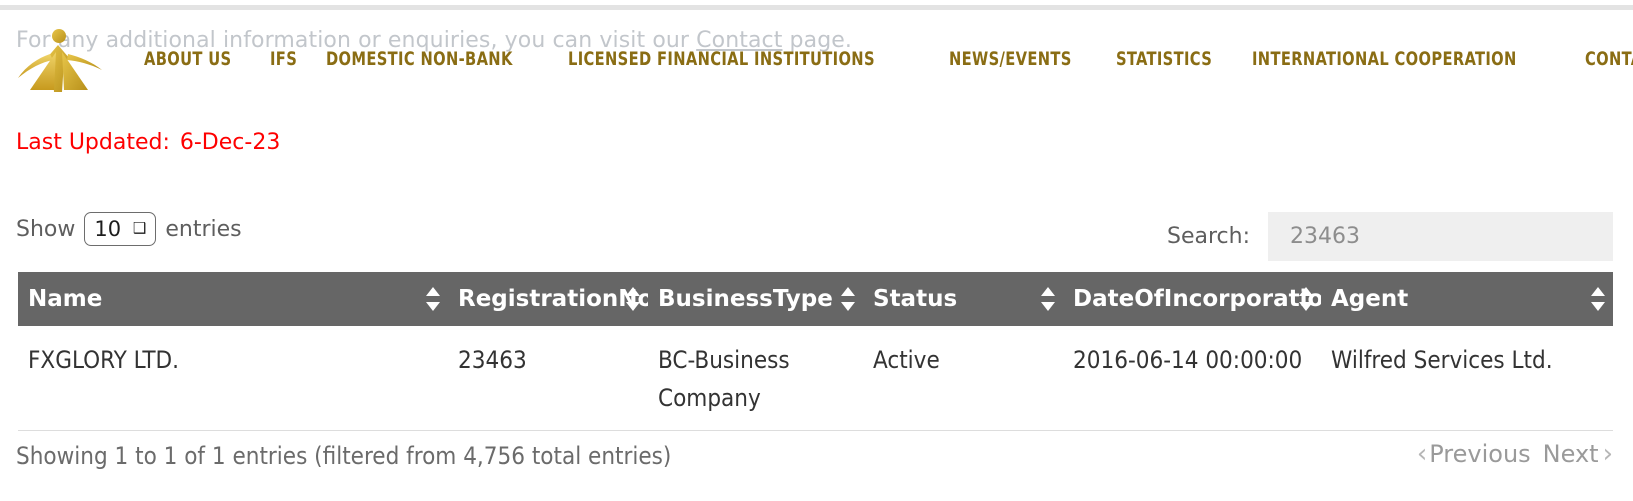  What do you see at coordinates (139, 228) in the screenshot?
I see `chevron-down-icon: ❑` at bounding box center [139, 228].